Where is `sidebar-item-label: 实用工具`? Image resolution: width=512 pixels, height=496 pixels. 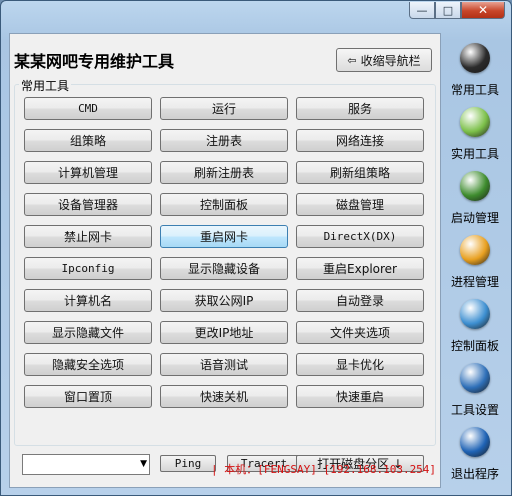 sidebar-item-label: 实用工具 is located at coordinates (474, 154).